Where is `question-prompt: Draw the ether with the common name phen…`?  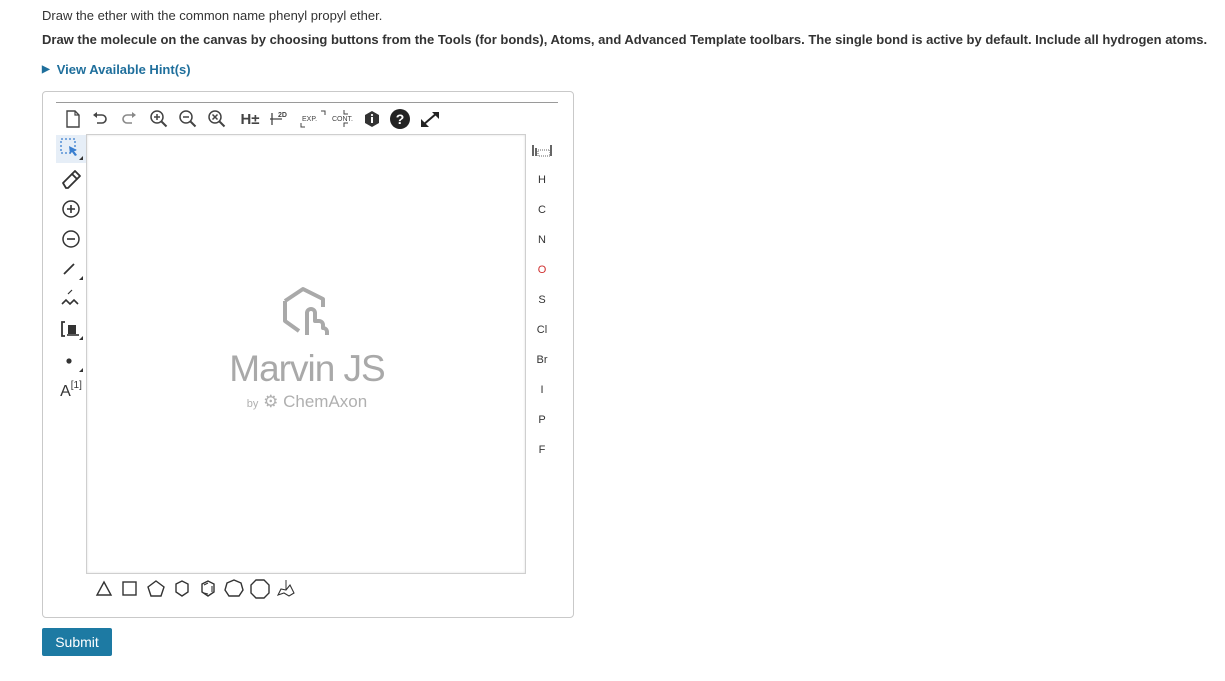
question-prompt: Draw the ether with the common name phen… is located at coordinates (212, 15).